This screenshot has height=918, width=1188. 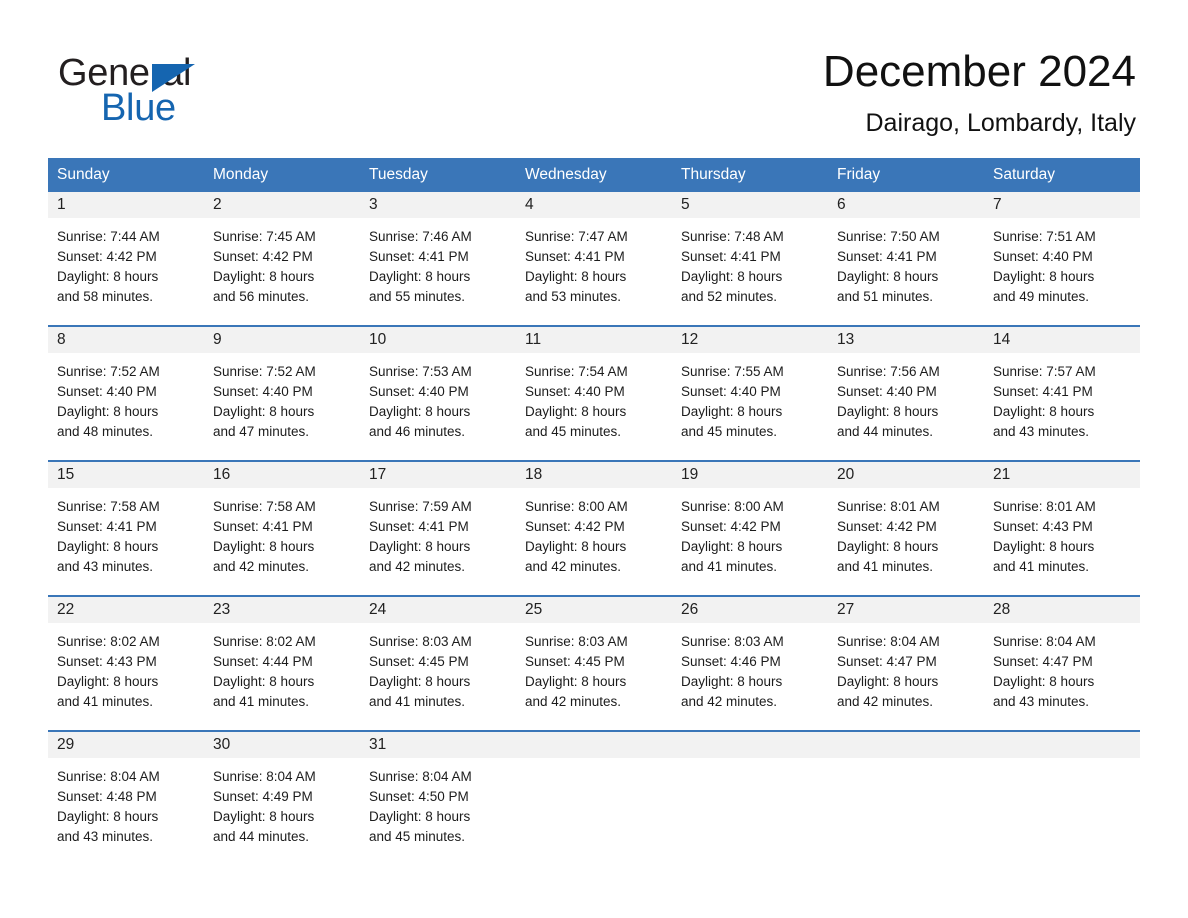 What do you see at coordinates (594, 475) in the screenshot?
I see `day-number: 18` at bounding box center [594, 475].